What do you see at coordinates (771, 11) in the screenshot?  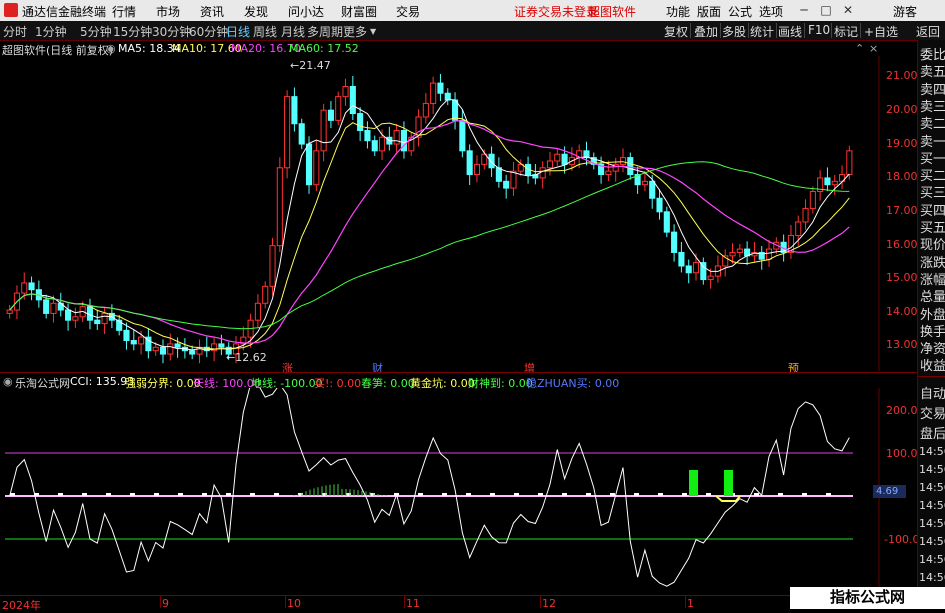 I see `menu-item-options: 选项` at bounding box center [771, 11].